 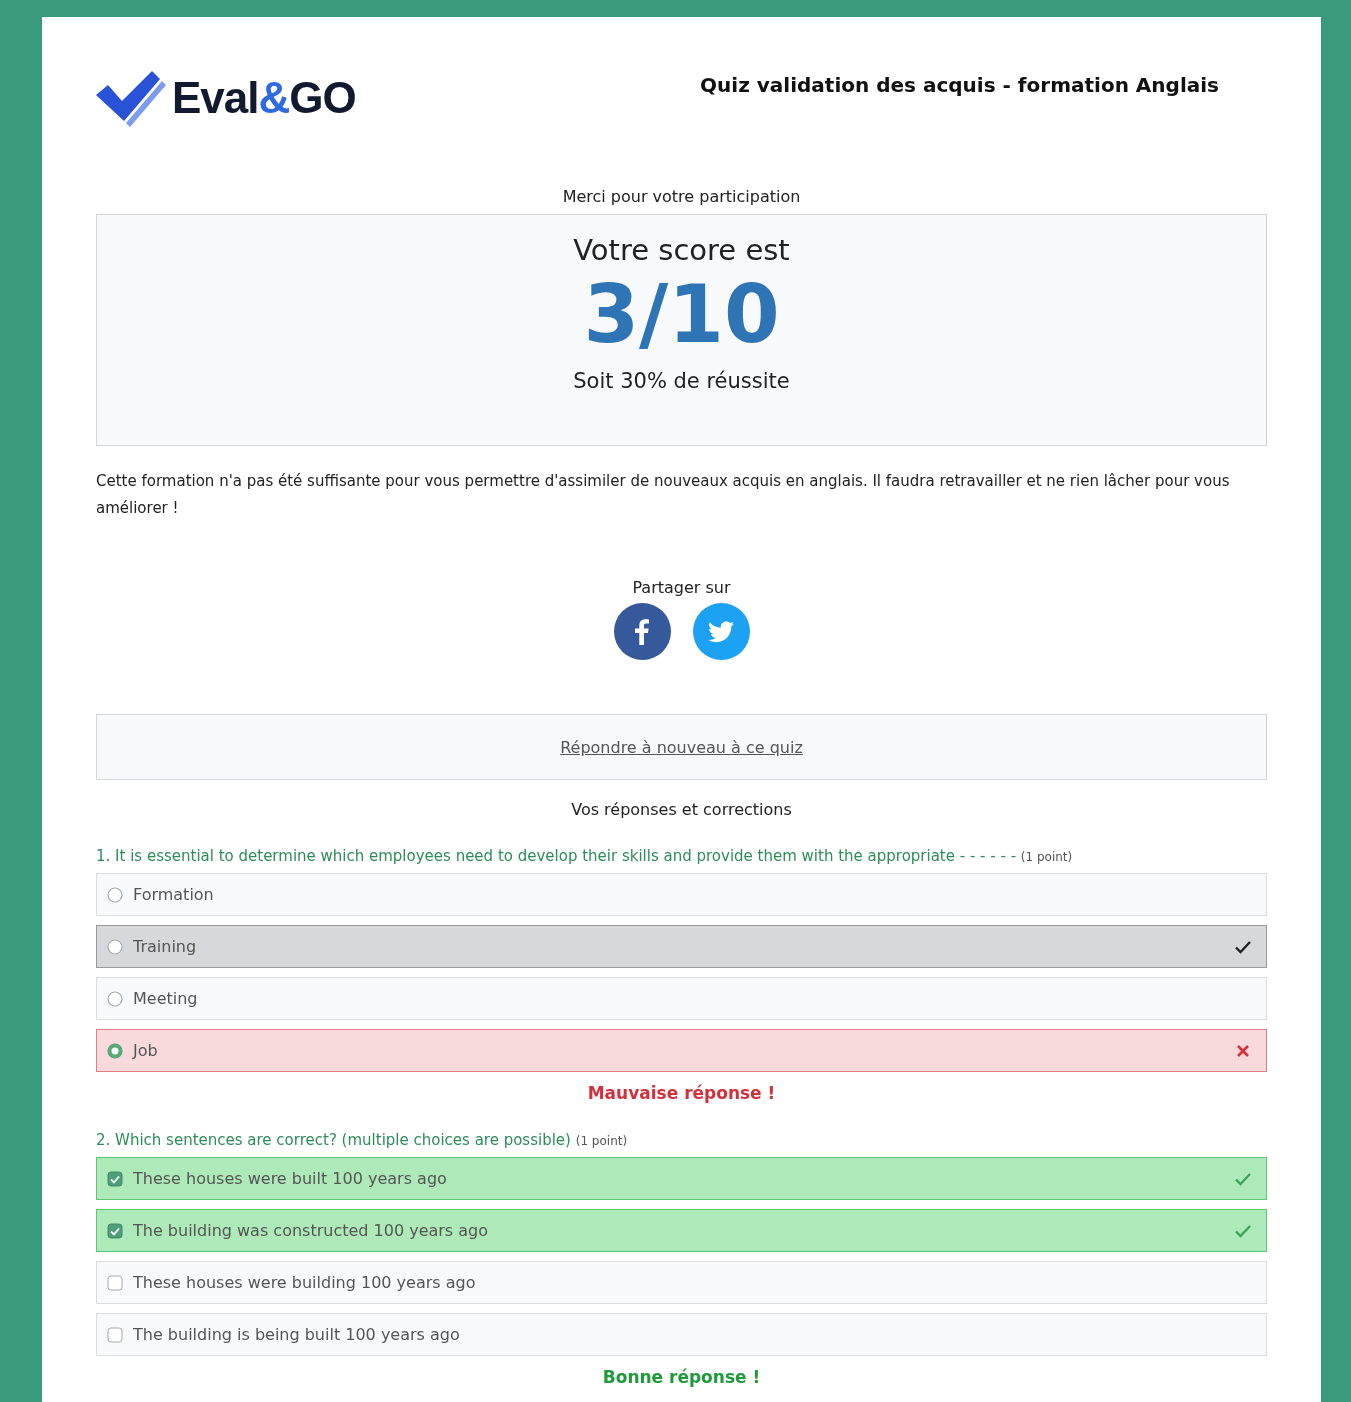 I want to click on answer-option: The building is being built 100 years ago, so click(x=681, y=1334).